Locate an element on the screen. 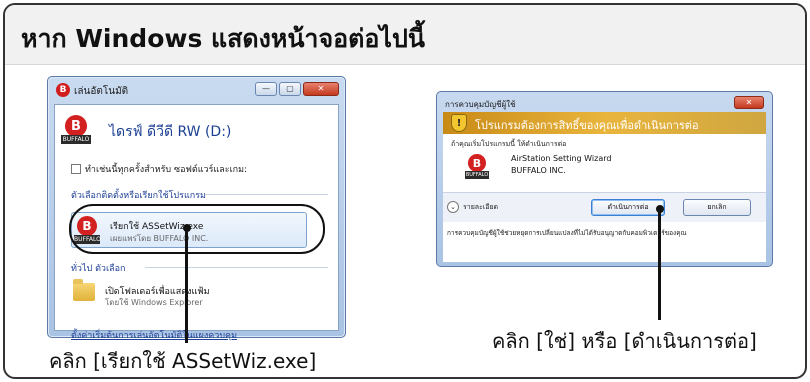  window-controls: — ▢ ✕ is located at coordinates (297, 89).